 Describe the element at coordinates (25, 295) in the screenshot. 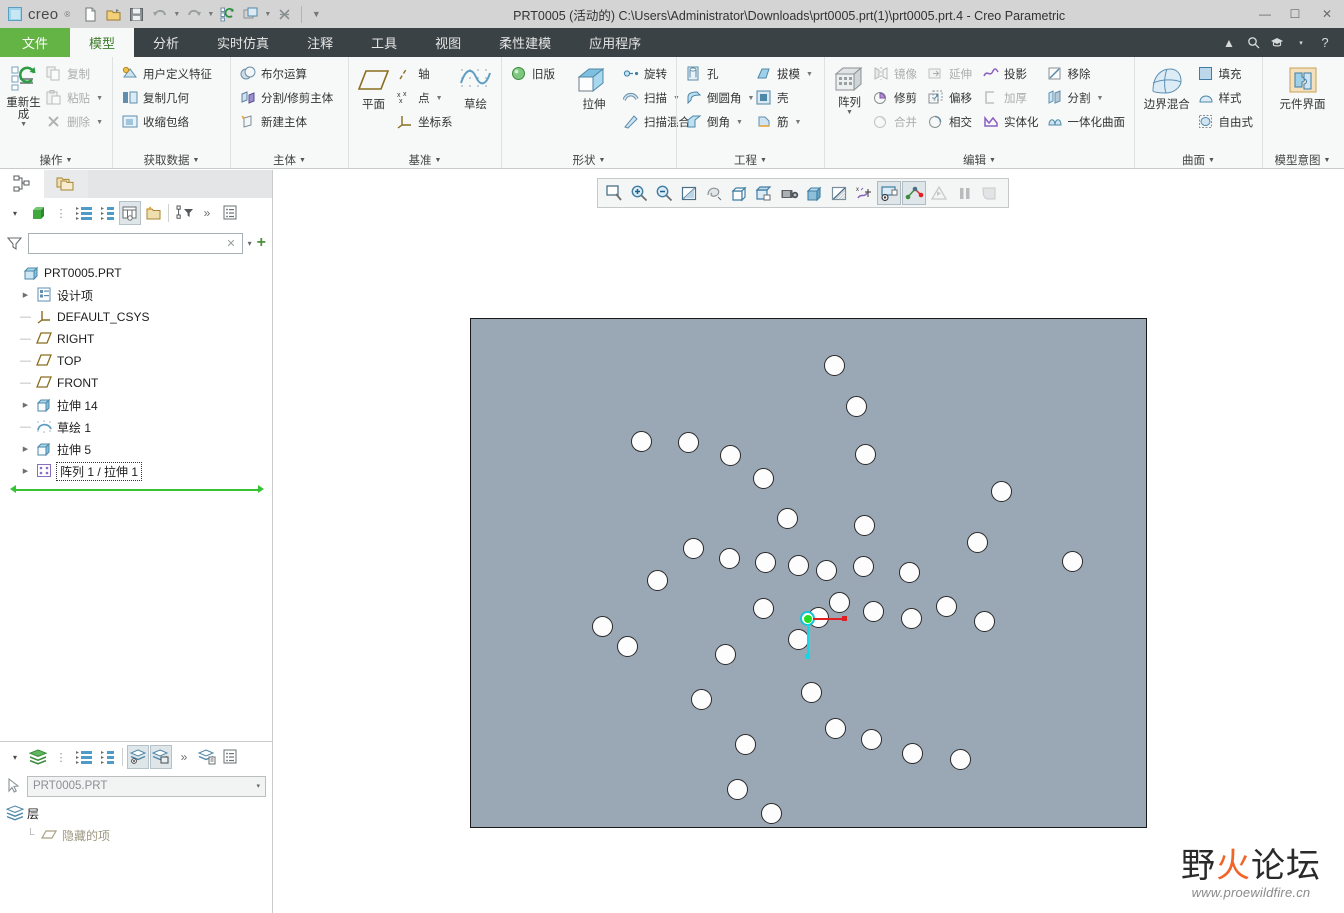

I see `tree-twisty-collapsed: ▶` at that location.